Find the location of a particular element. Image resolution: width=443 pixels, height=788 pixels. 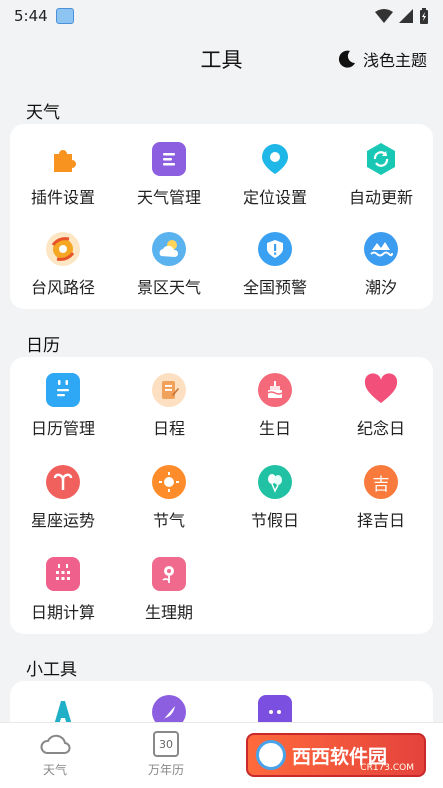

status-right is located at coordinates (402, 16).